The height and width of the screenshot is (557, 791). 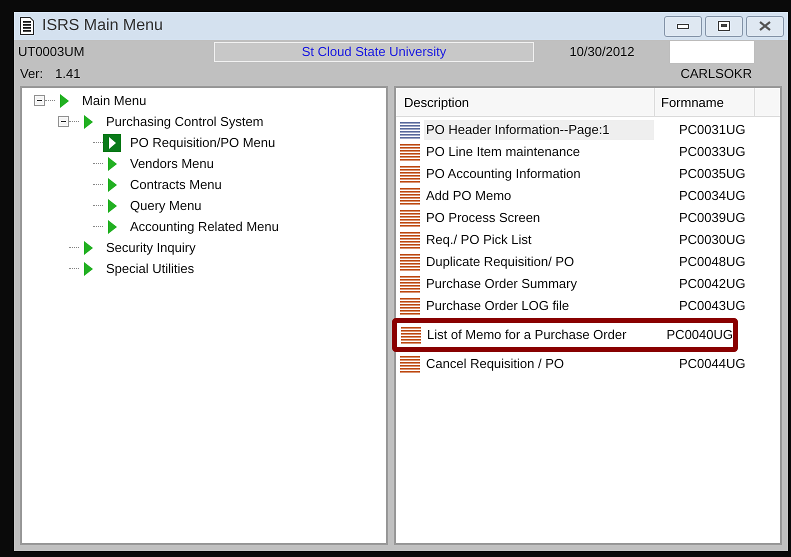 What do you see at coordinates (602, 52) in the screenshot?
I see `date-text: 10/30/2012` at bounding box center [602, 52].